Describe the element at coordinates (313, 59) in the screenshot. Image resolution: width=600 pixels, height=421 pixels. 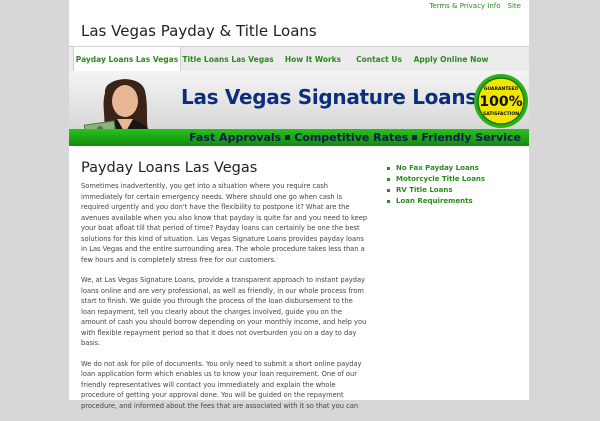
I see `nav-how-it-works: How It Works` at that location.